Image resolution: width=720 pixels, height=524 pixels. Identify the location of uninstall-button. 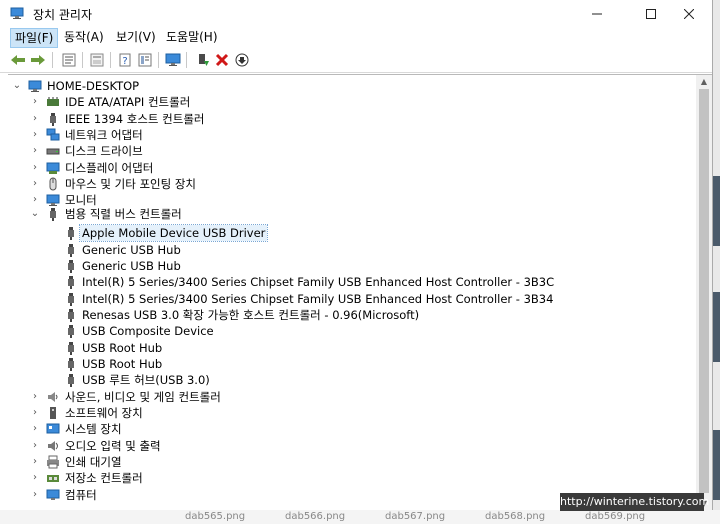
(222, 60).